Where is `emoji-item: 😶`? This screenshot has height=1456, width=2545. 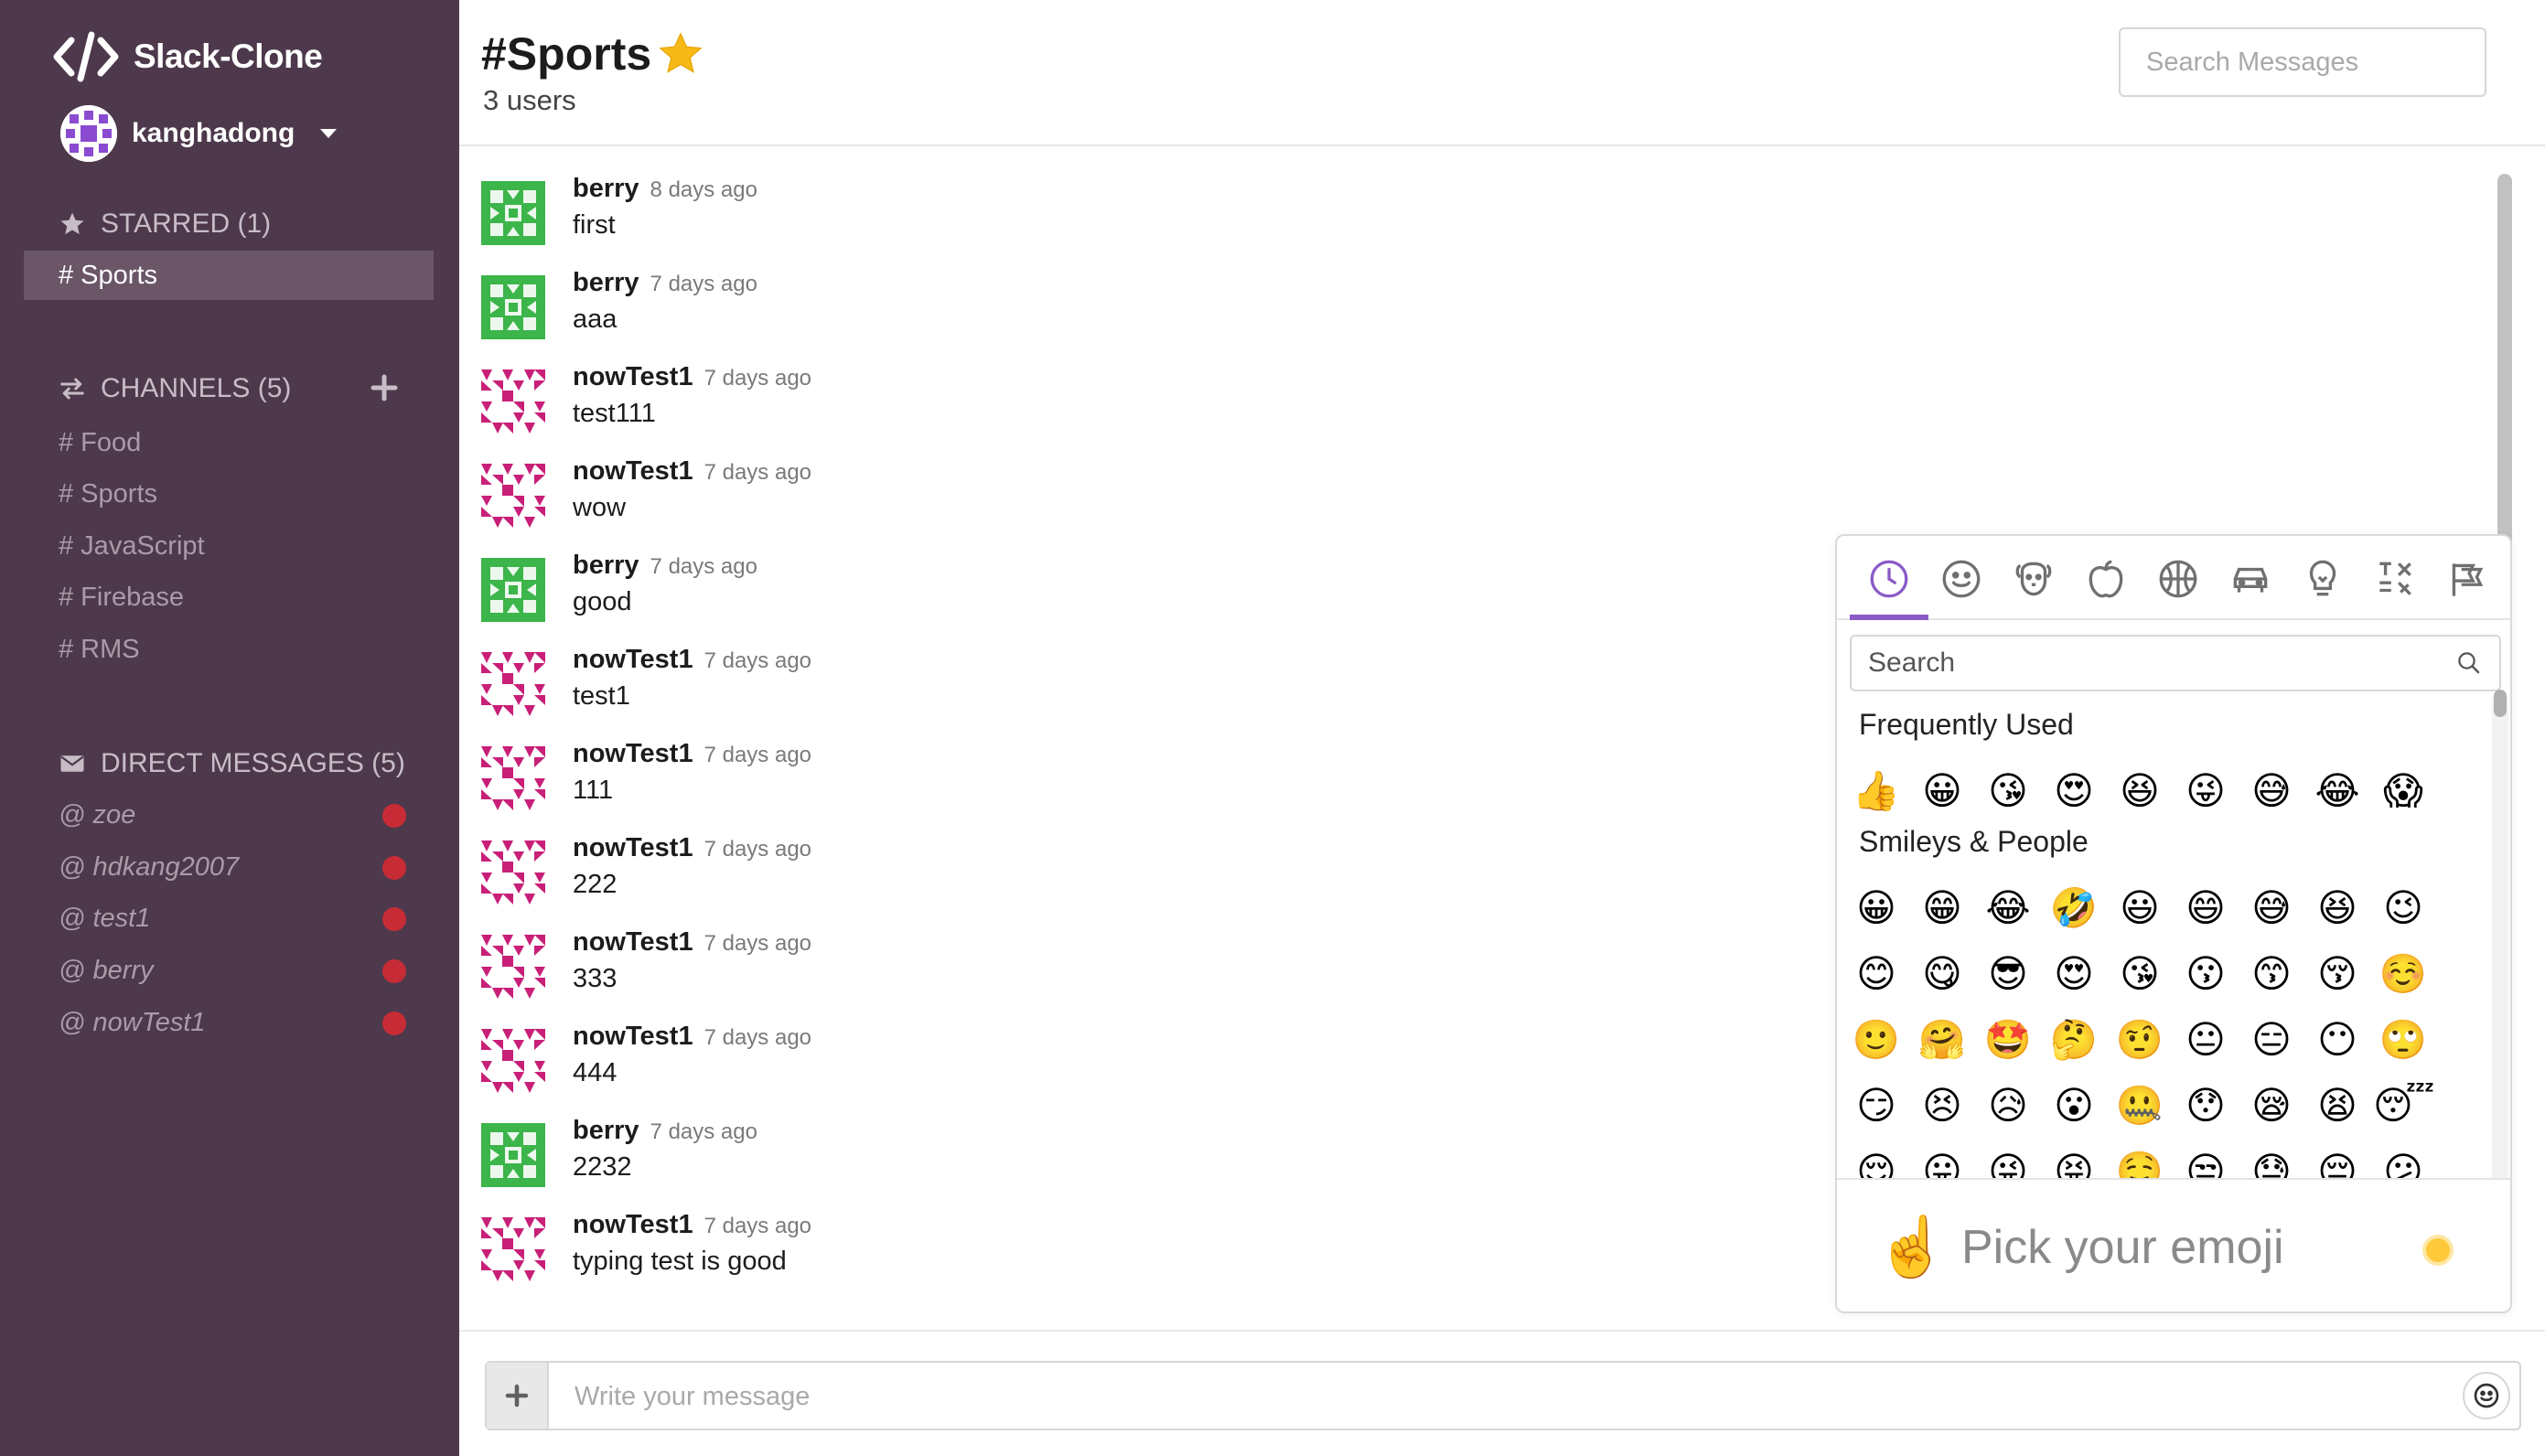
emoji-item: 😶 is located at coordinates (2338, 1040).